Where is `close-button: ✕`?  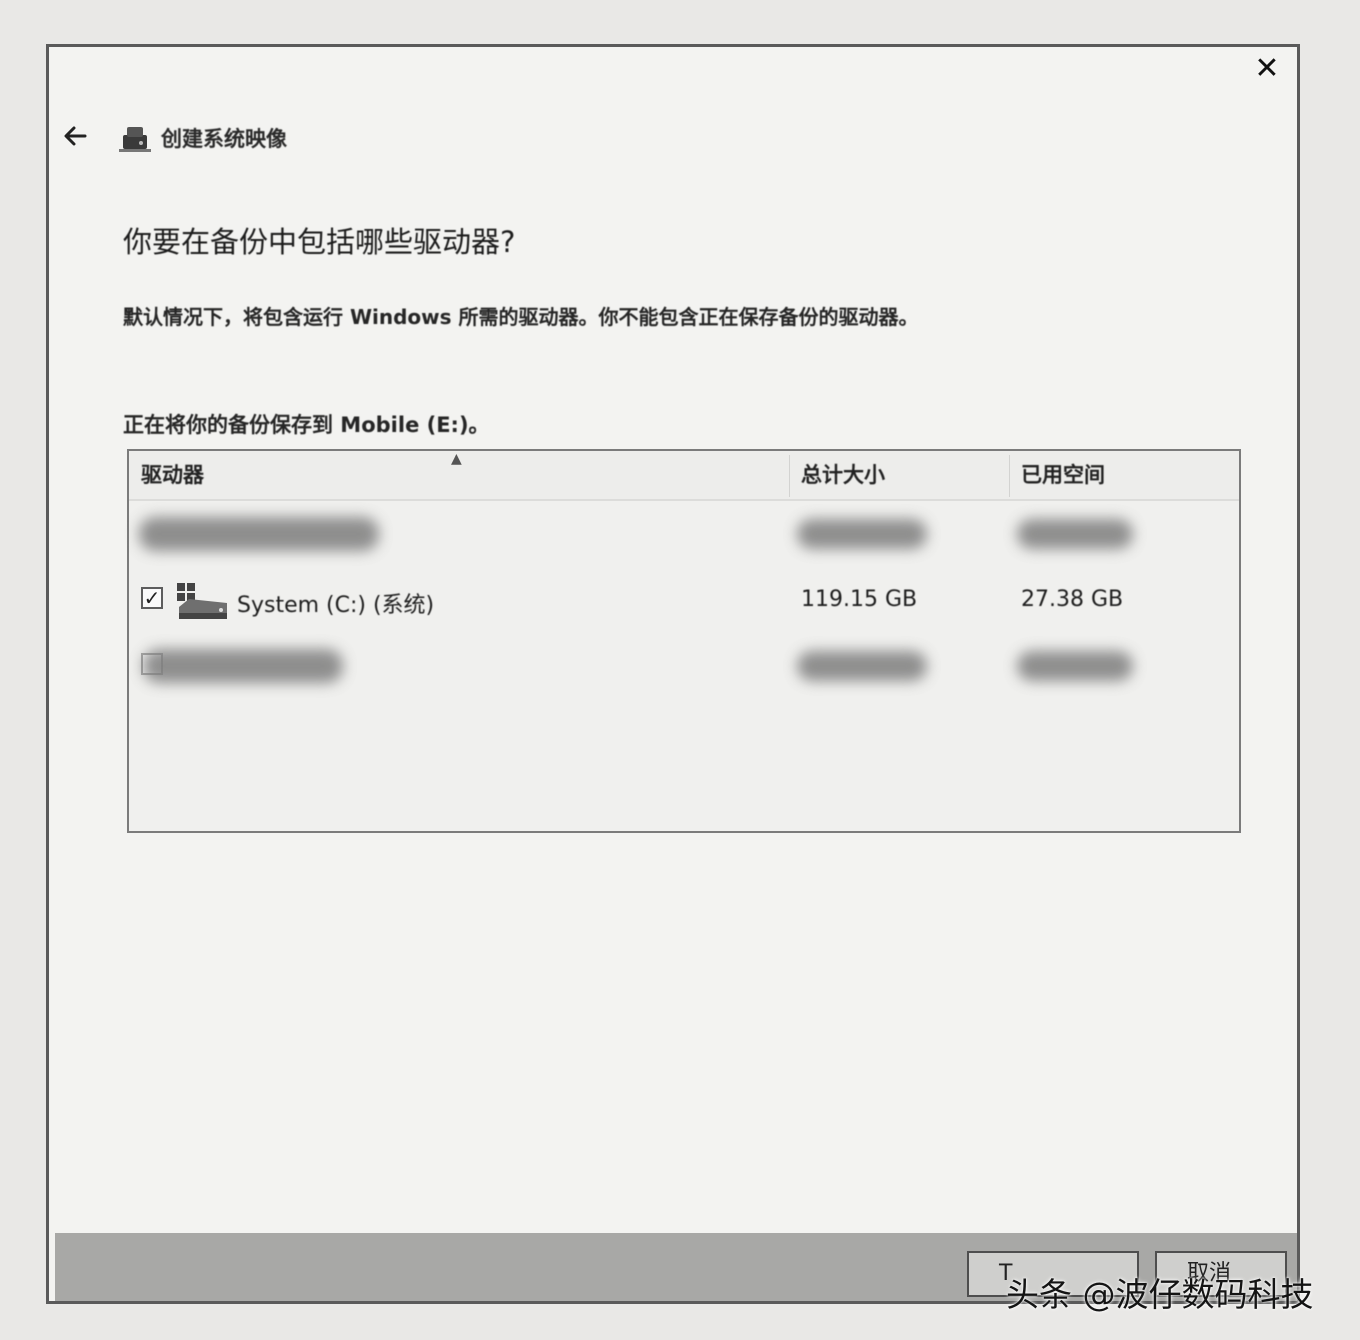 close-button: ✕ is located at coordinates (1267, 69).